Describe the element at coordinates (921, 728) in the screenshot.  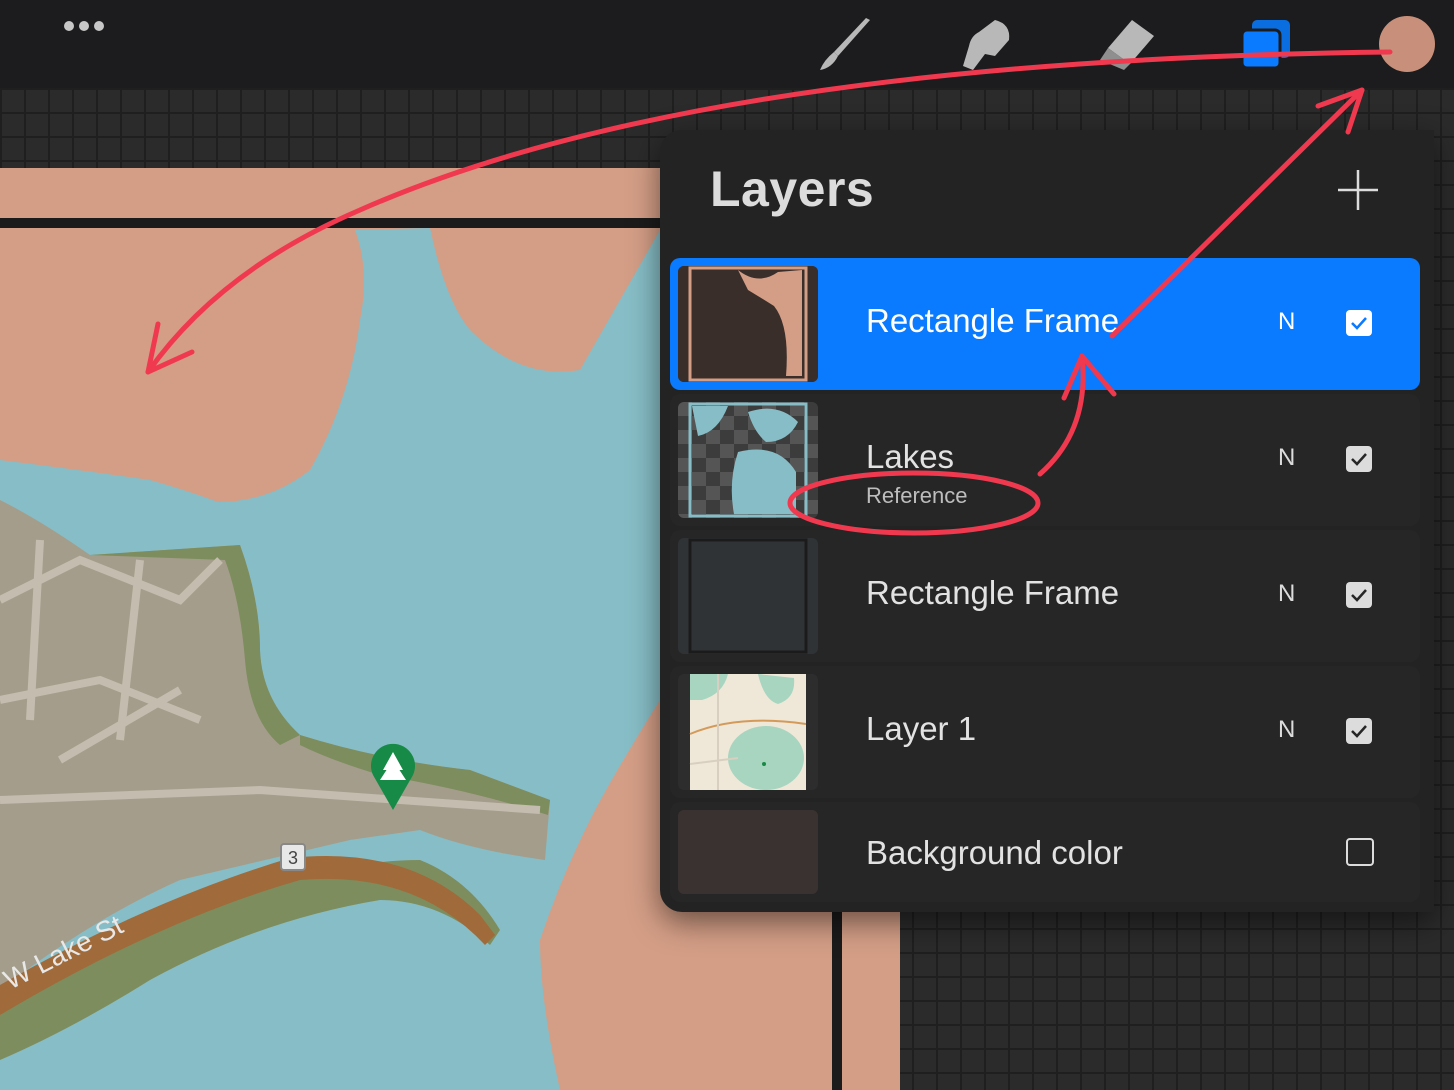
I see `layer-name: Layer 1` at that location.